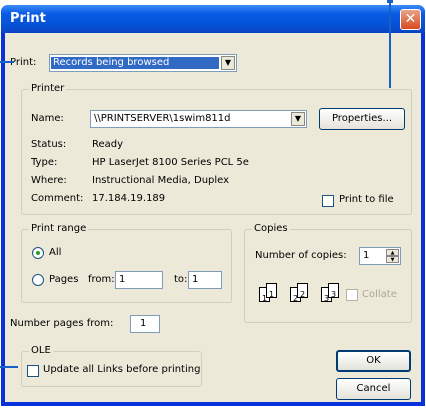 Image resolution: width=426 pixels, height=409 pixels. Describe the element at coordinates (7, 62) in the screenshot. I see `callout-line-print` at that location.